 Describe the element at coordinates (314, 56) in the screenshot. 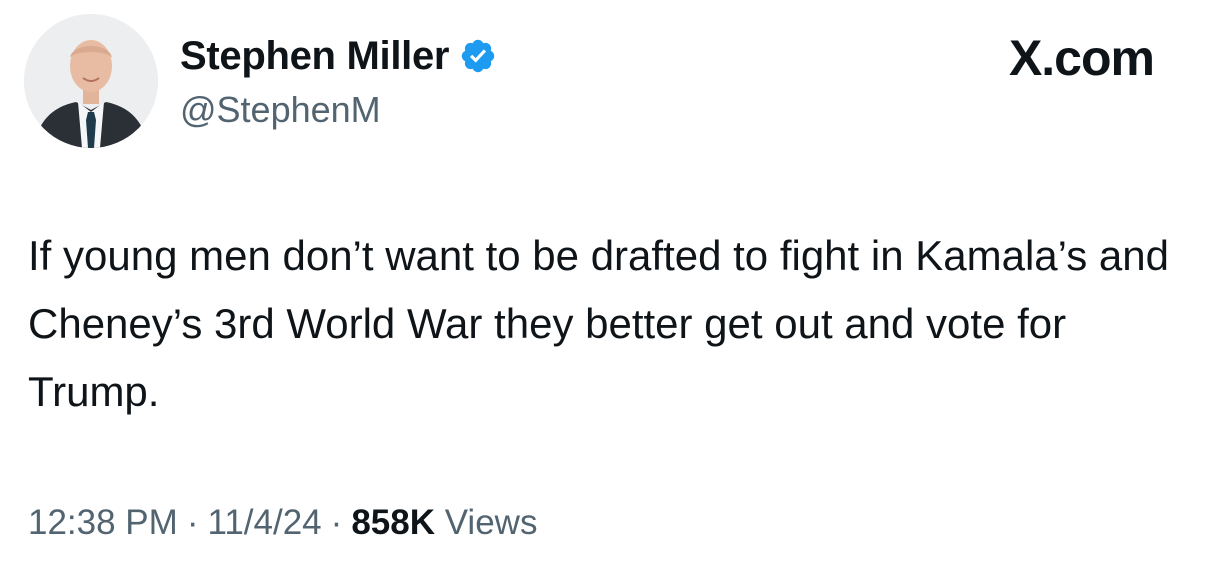

I see `author-display-name: Stephen Miller` at that location.